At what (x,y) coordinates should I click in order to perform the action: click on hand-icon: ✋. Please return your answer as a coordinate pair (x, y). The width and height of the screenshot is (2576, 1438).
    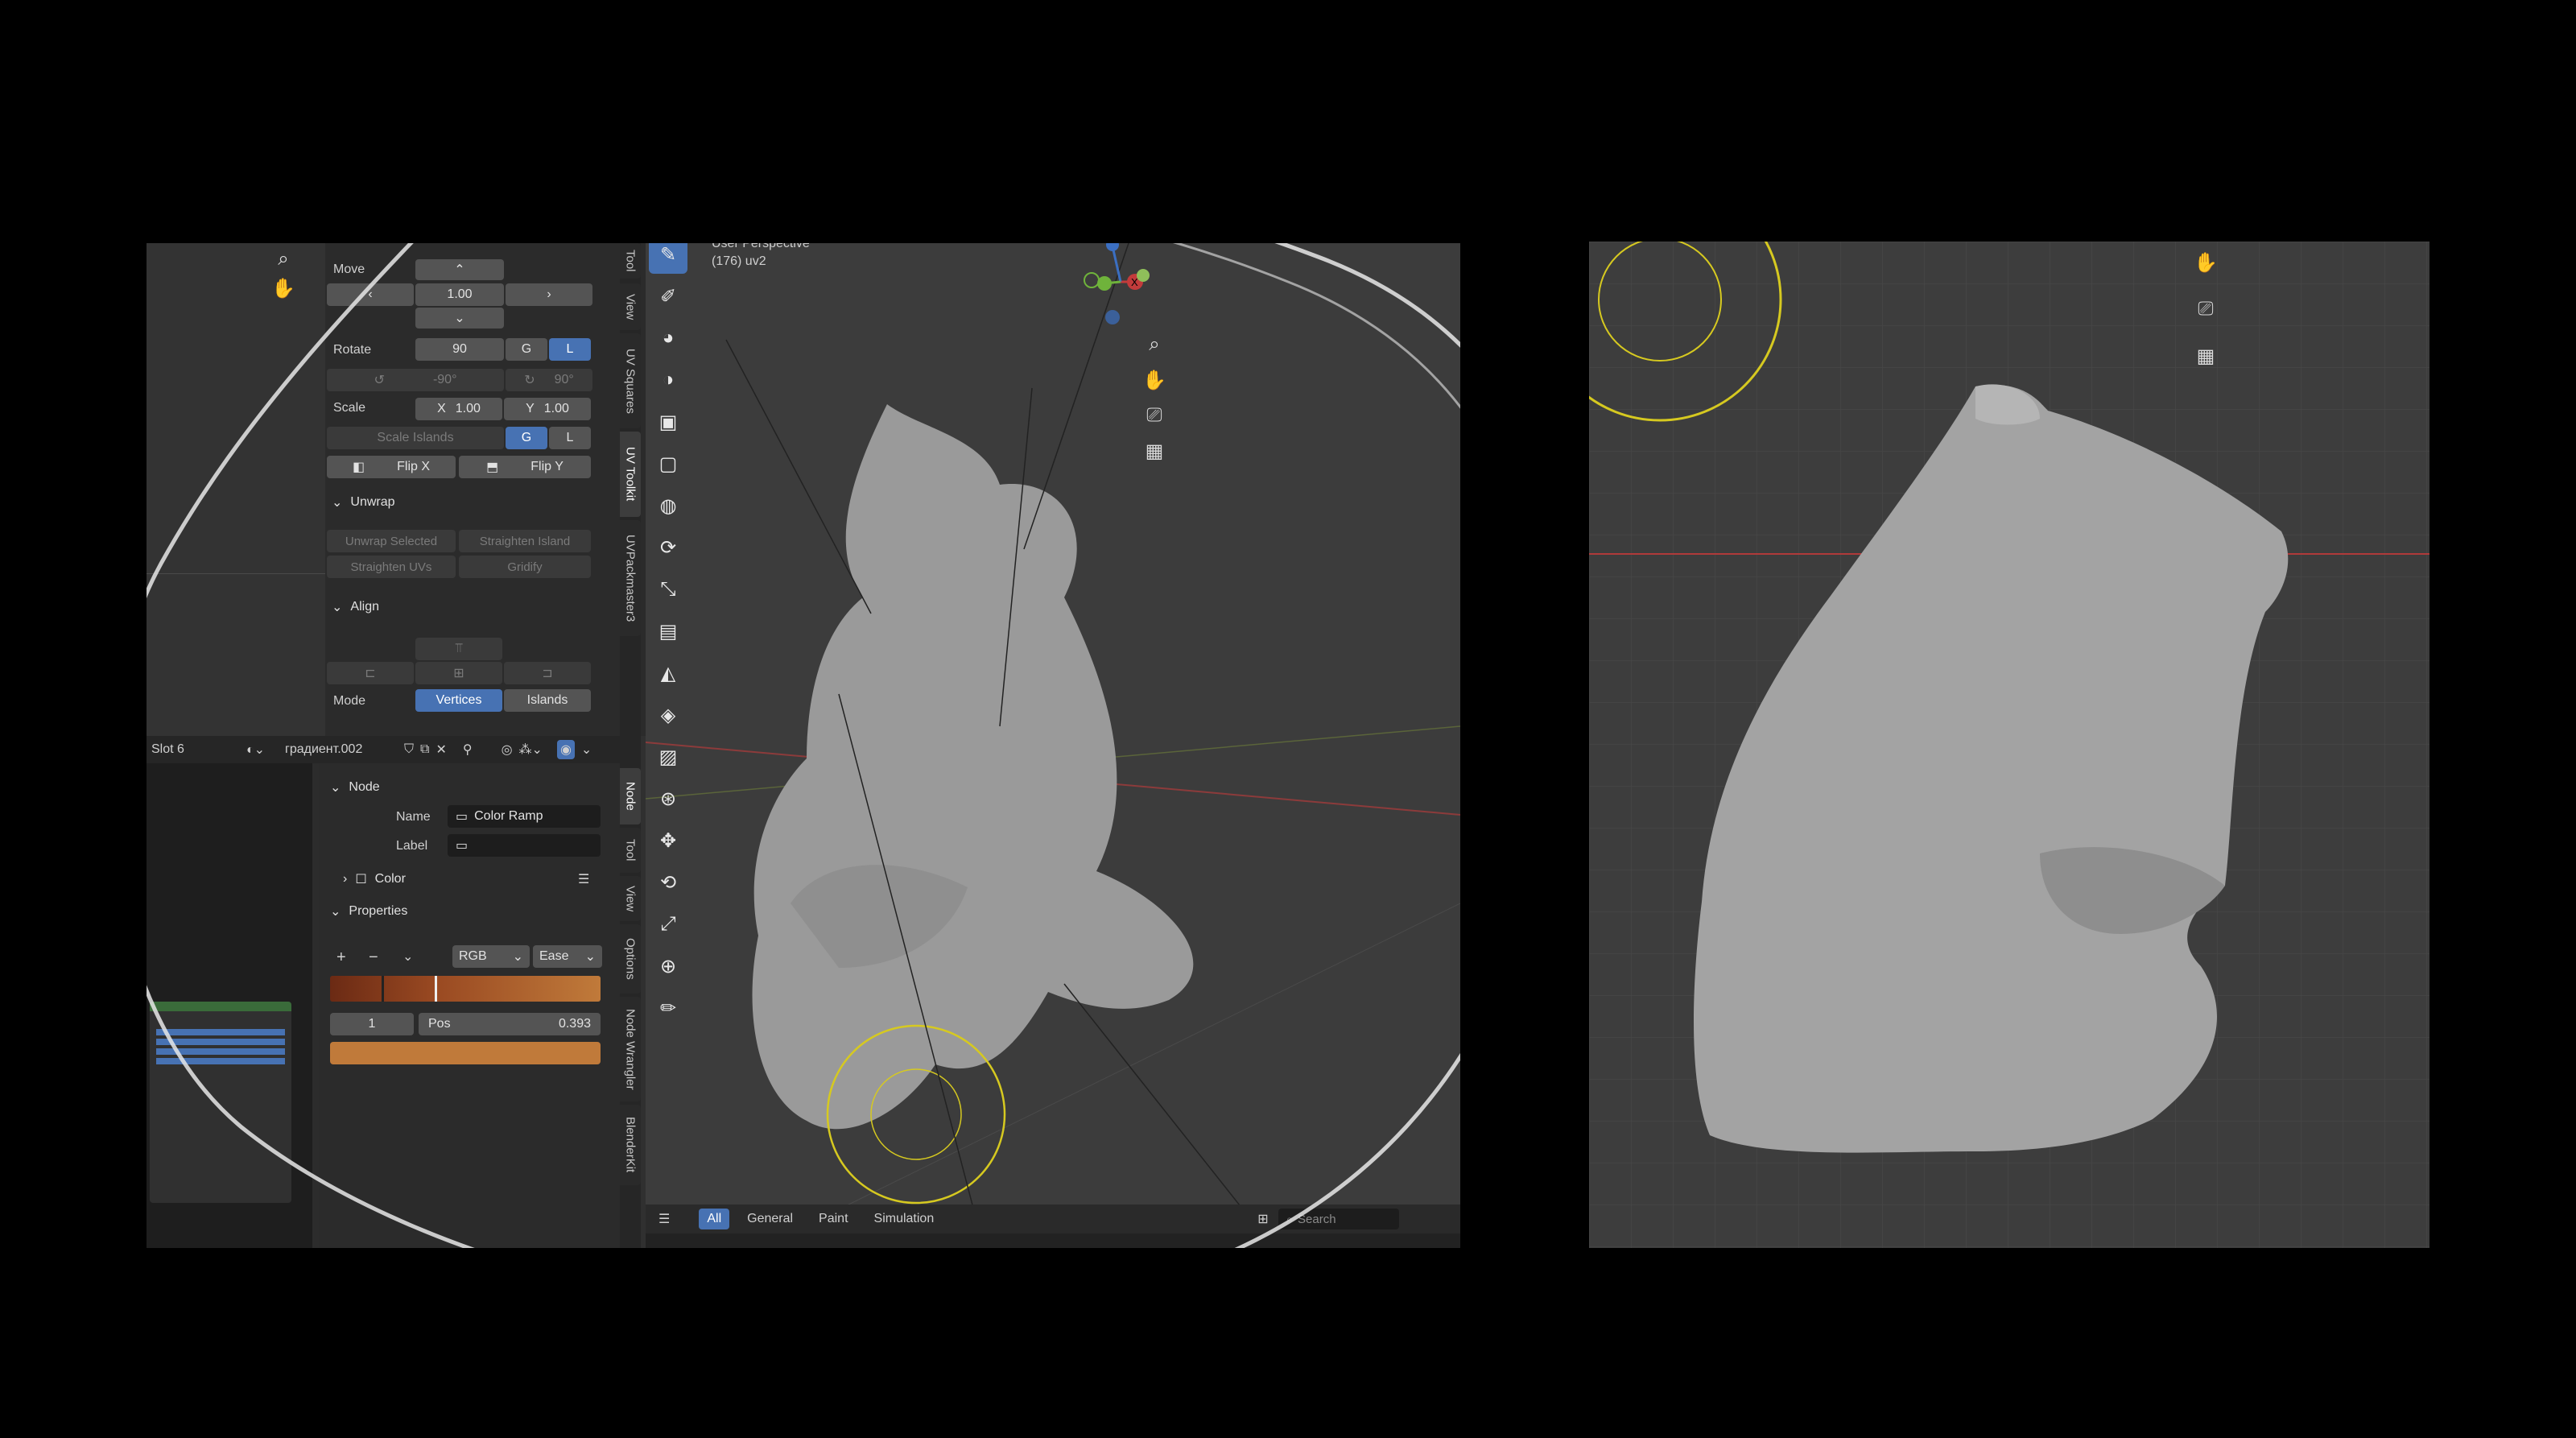
    Looking at the image, I should click on (2206, 262).